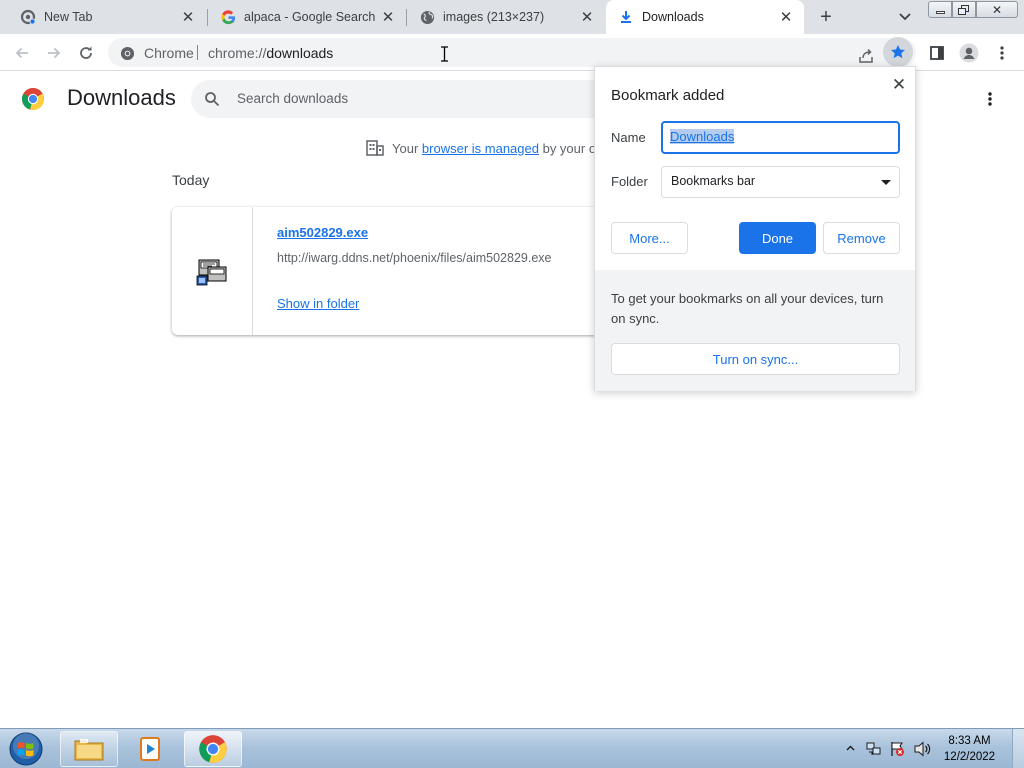  What do you see at coordinates (197, 52) in the screenshot?
I see `omnibox-divider` at bounding box center [197, 52].